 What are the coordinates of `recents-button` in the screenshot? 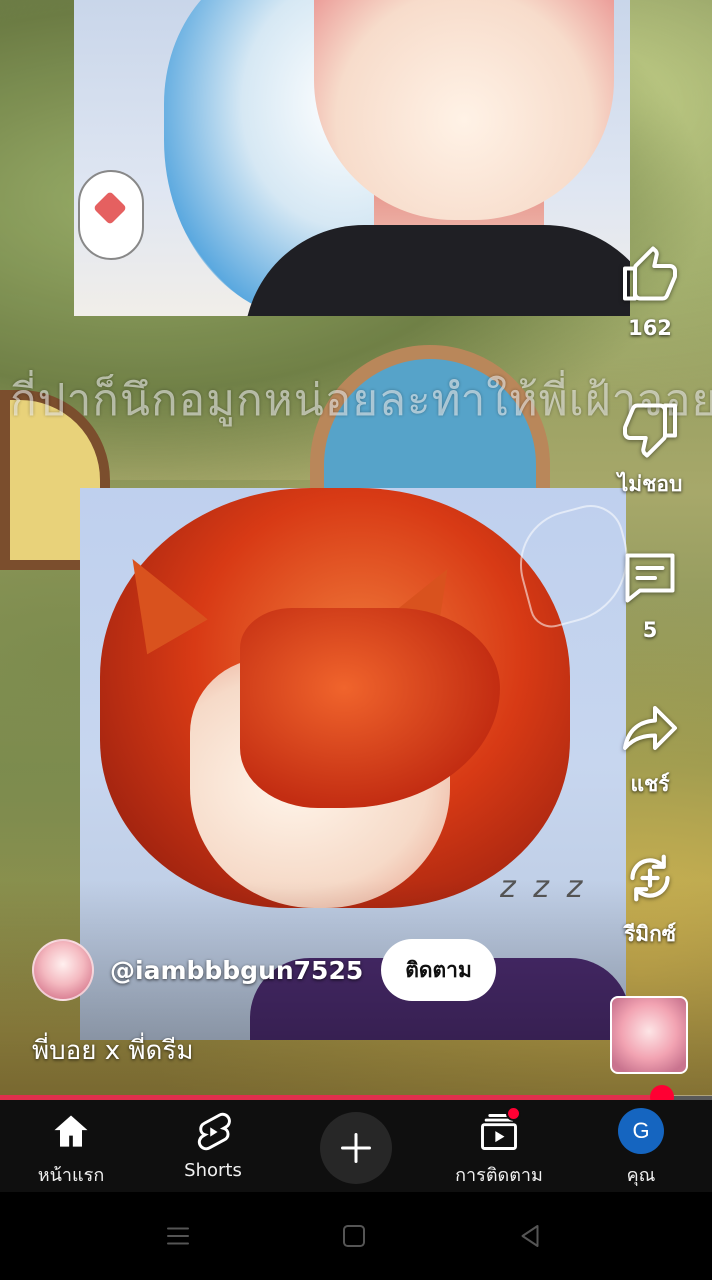 It's located at (178, 1236).